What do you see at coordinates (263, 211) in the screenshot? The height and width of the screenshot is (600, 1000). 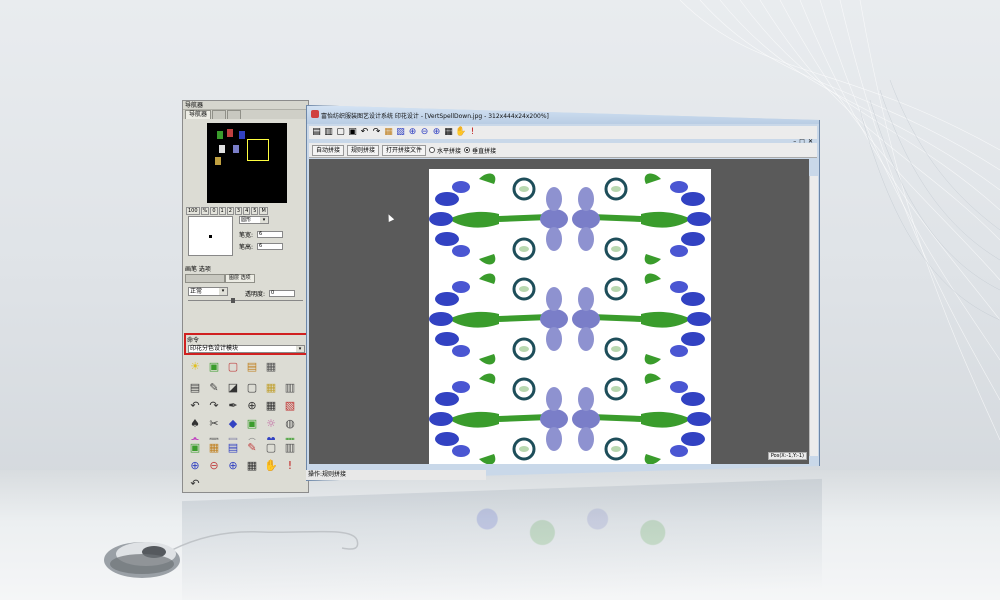 I see `zoom-level-m: M` at bounding box center [263, 211].